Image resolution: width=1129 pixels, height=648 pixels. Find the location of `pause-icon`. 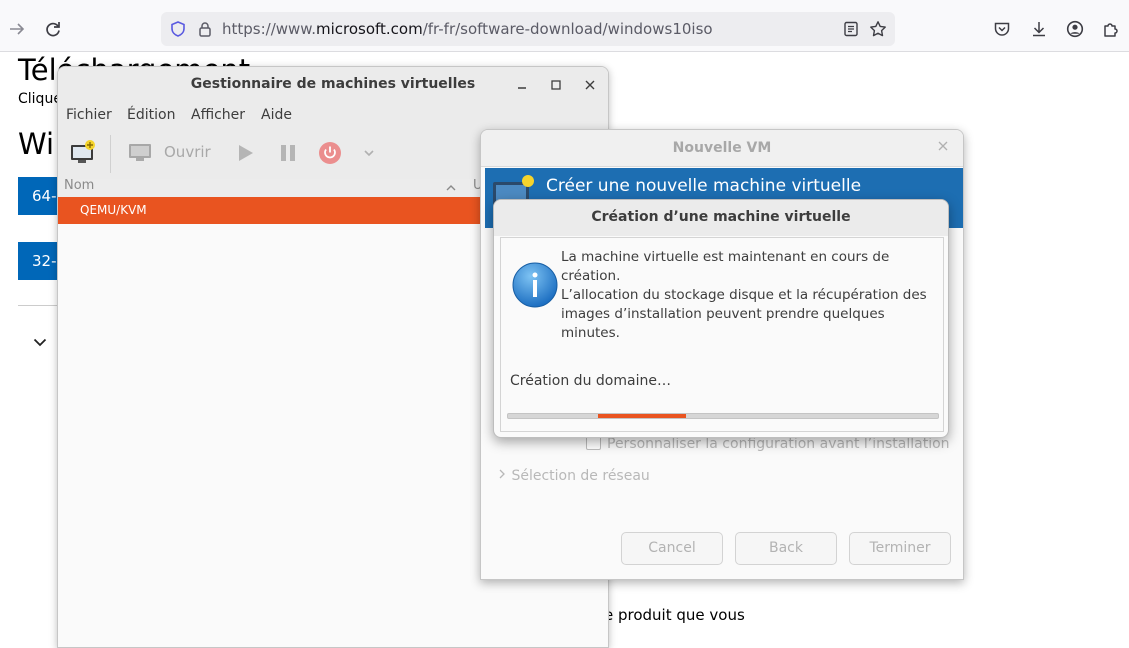

pause-icon is located at coordinates (288, 155).